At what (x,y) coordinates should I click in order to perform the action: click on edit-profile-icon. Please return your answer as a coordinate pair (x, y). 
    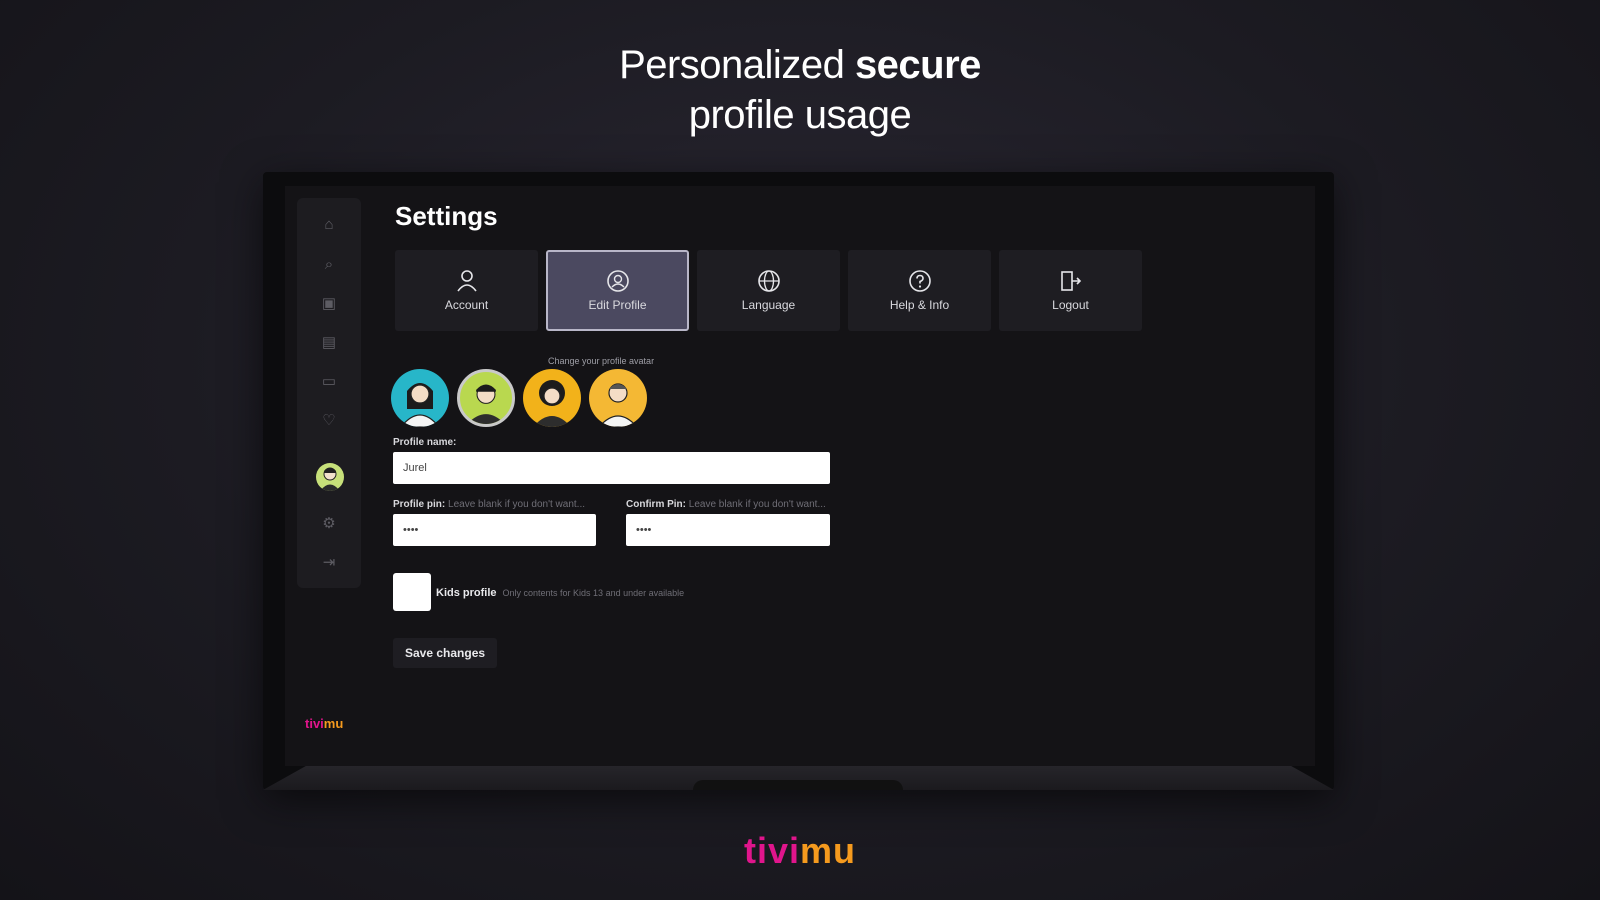
    Looking at the image, I should click on (617, 280).